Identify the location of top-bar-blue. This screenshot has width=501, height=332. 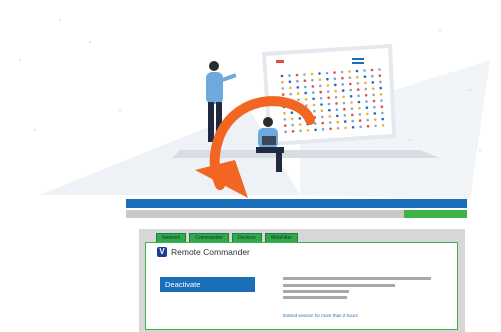
(296, 203).